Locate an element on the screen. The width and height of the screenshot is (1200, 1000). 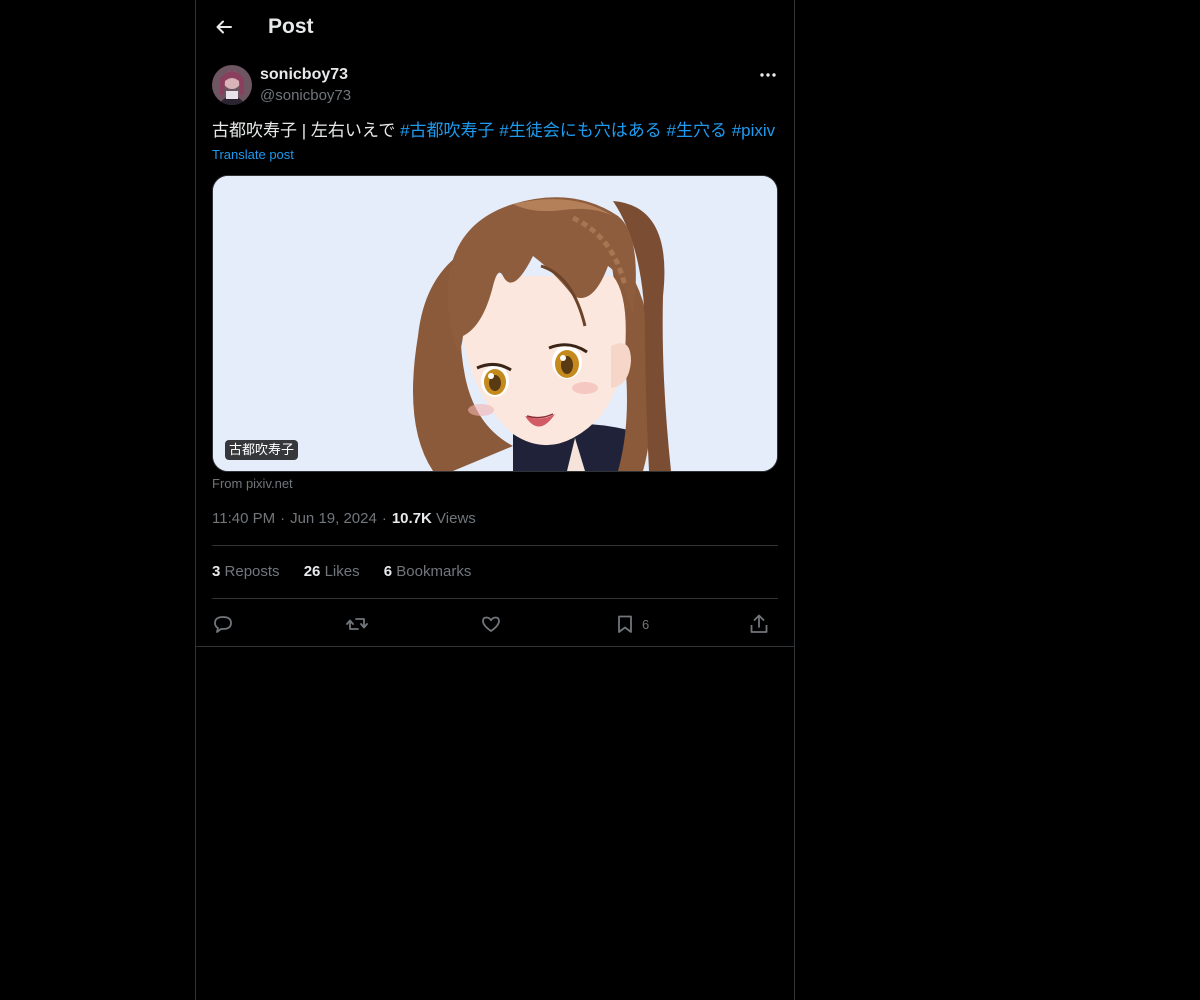
repost-icon is located at coordinates (357, 624).